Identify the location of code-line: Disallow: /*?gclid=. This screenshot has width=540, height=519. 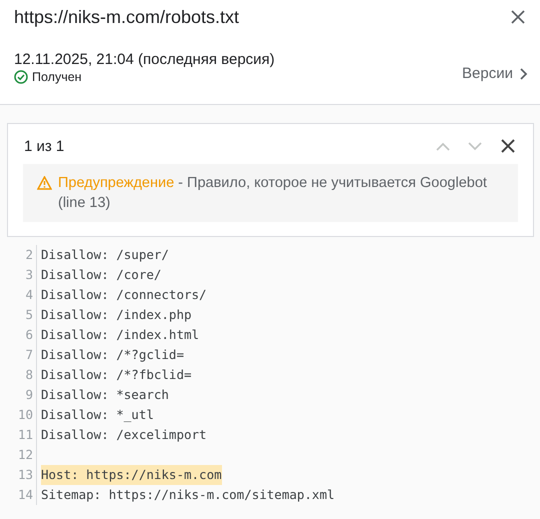
(112, 355).